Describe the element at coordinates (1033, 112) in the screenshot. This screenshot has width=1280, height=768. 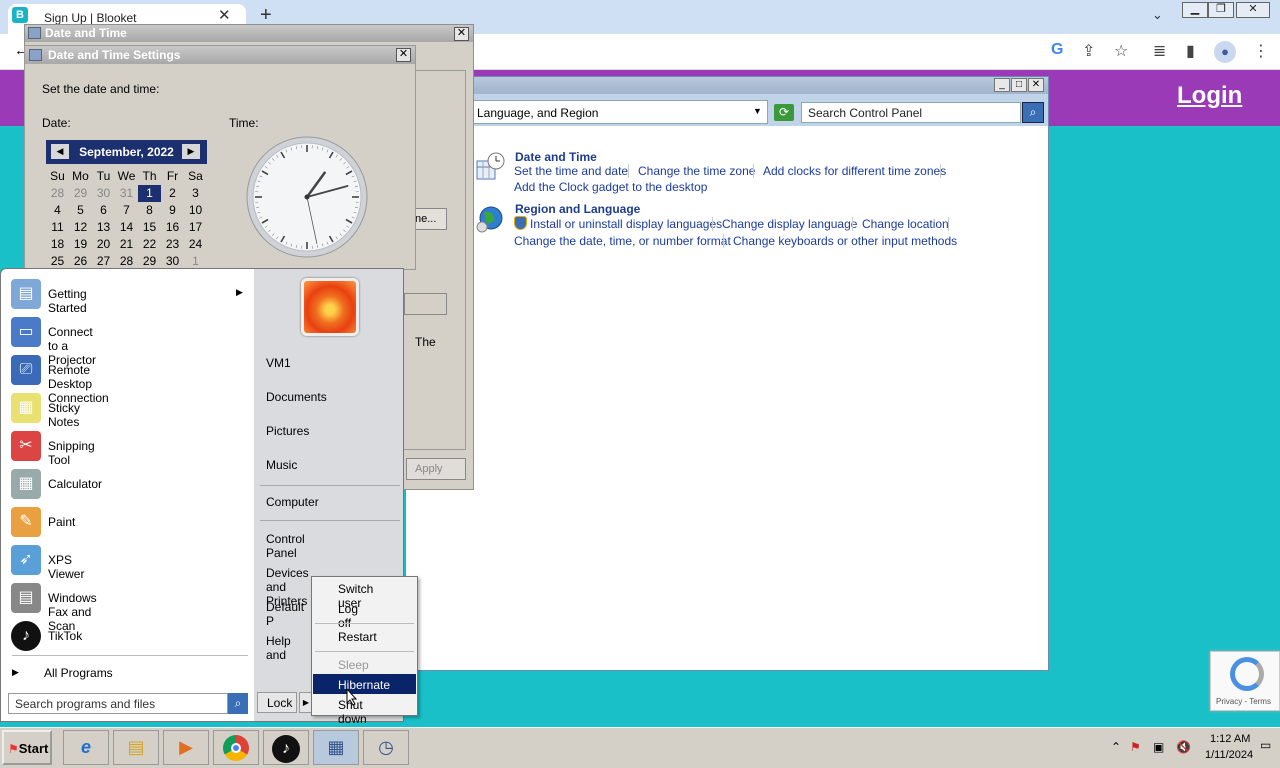
I see `cp-search-icon: ⌕` at that location.